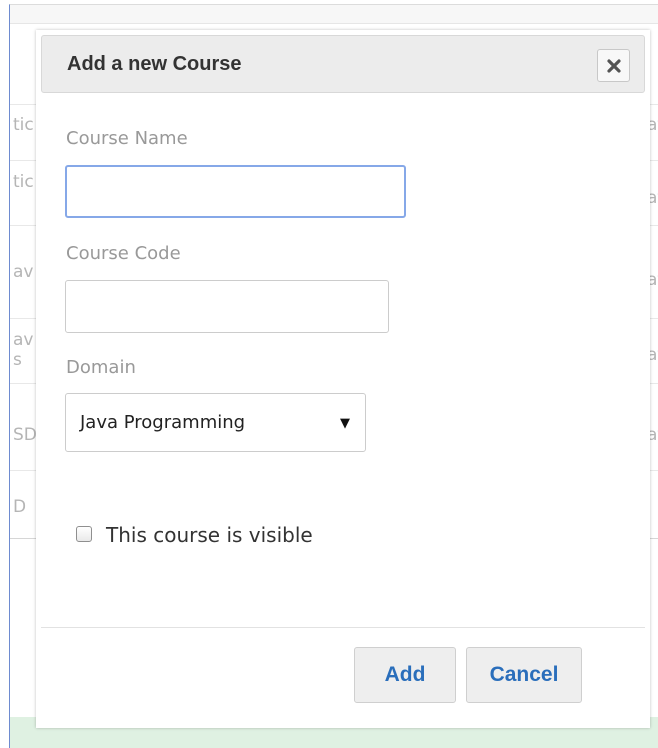  I want to click on close-icon, so click(614, 66).